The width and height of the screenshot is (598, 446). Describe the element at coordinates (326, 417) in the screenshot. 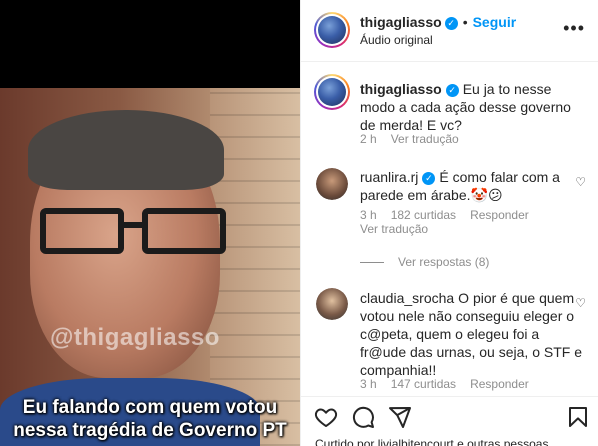

I see `heart-icon` at that location.